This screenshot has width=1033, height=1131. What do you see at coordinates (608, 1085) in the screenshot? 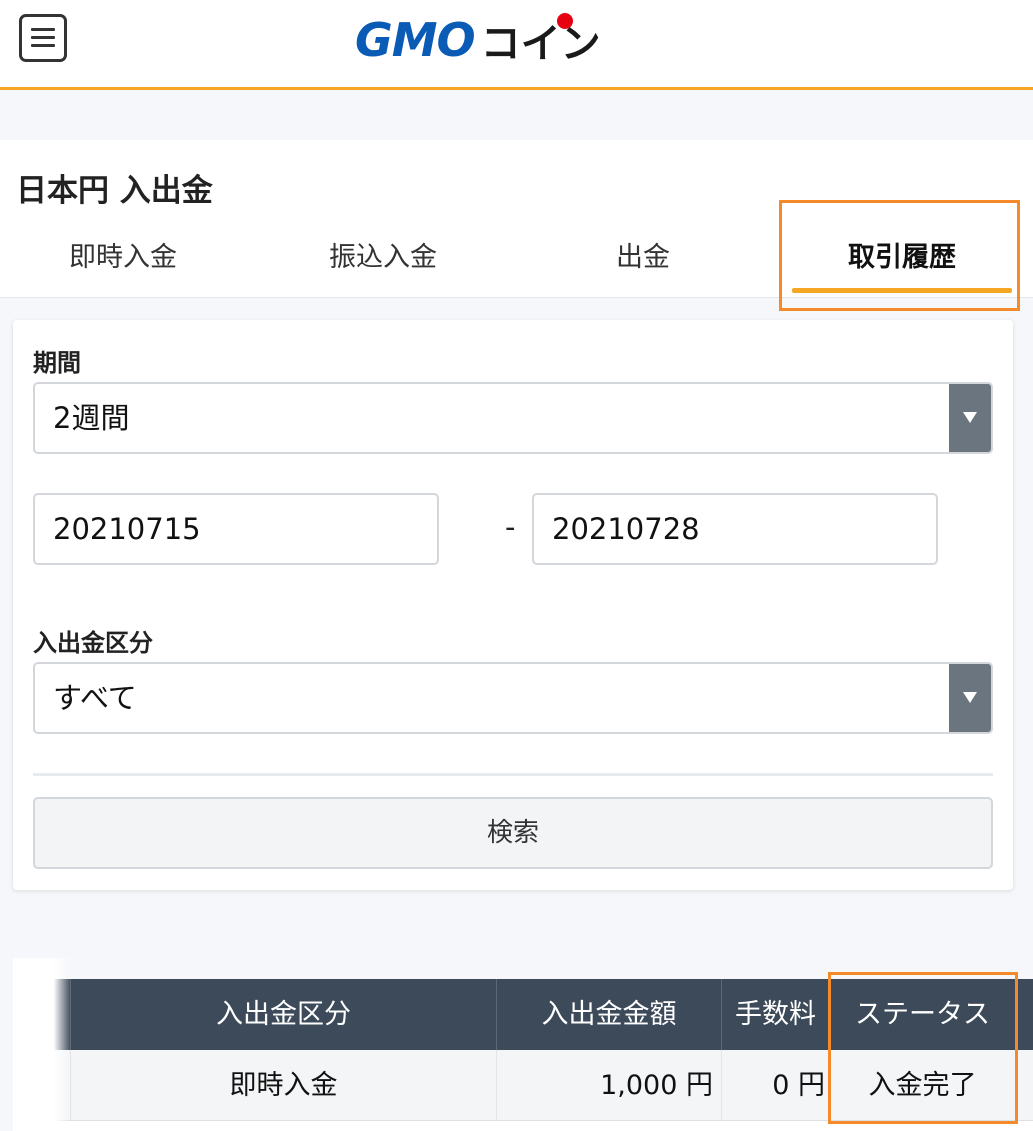
I see `cell-amount: 1,000 円` at bounding box center [608, 1085].